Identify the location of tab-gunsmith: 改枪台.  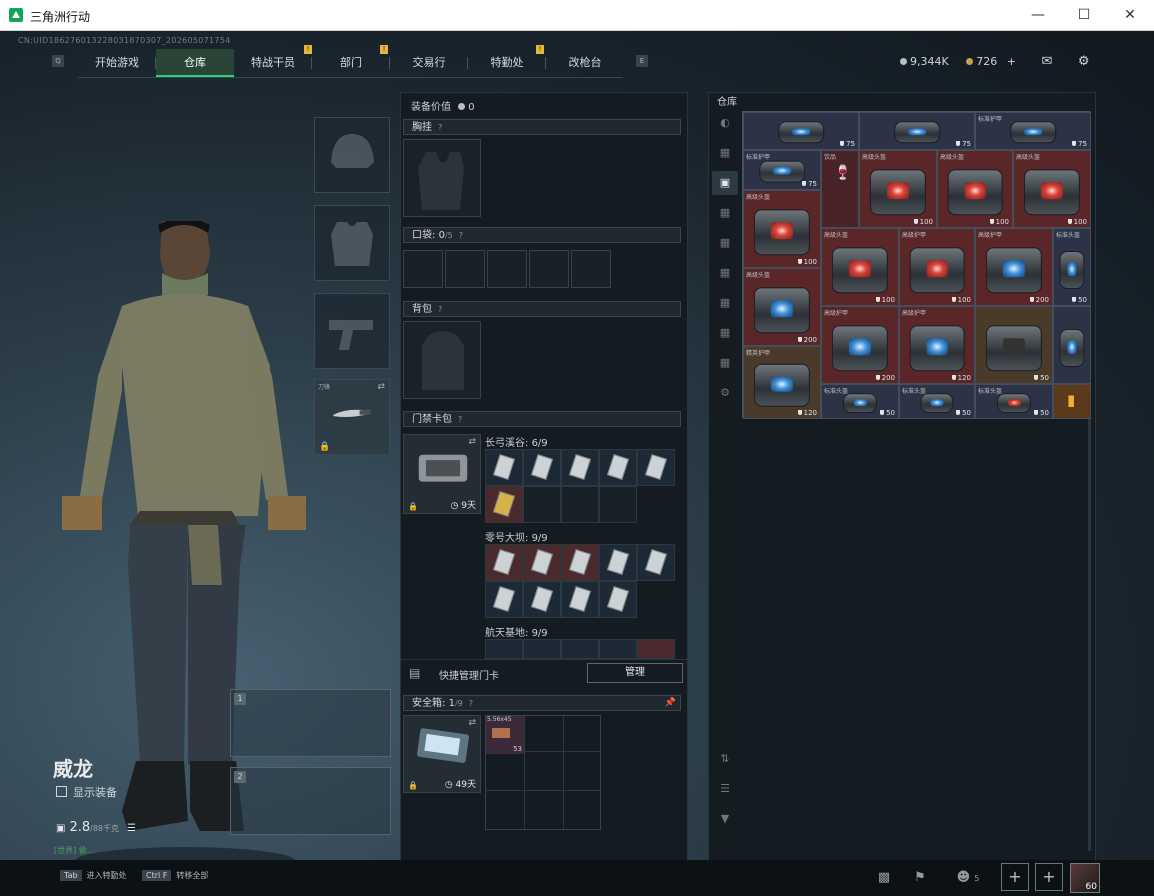
(585, 63).